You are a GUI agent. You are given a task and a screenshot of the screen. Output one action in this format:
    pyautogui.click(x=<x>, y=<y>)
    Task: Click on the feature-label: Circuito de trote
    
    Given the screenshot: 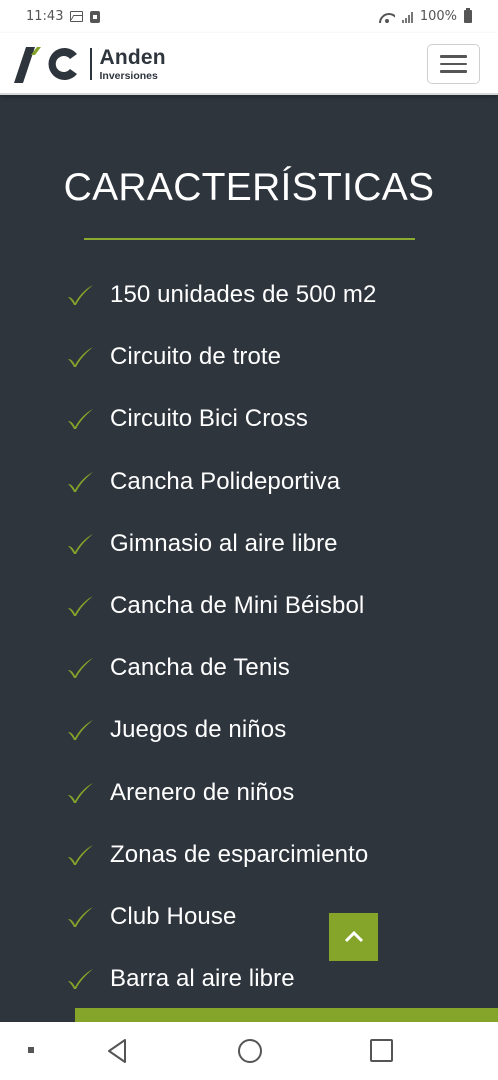 What is the action you would take?
    pyautogui.click(x=196, y=357)
    